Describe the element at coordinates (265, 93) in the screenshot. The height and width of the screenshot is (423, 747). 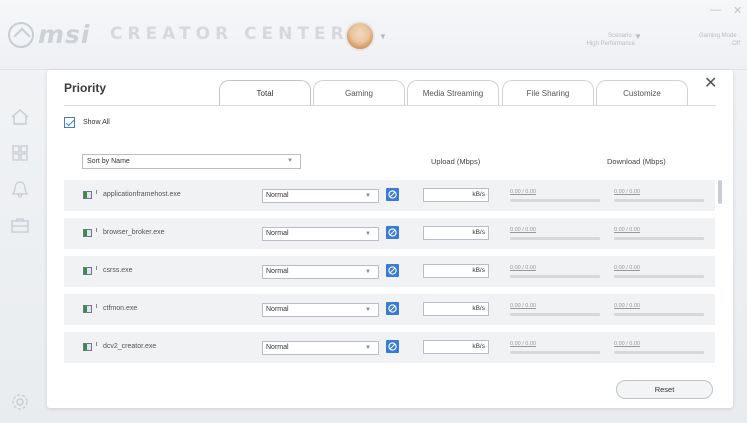
I see `tab-total: Total` at that location.